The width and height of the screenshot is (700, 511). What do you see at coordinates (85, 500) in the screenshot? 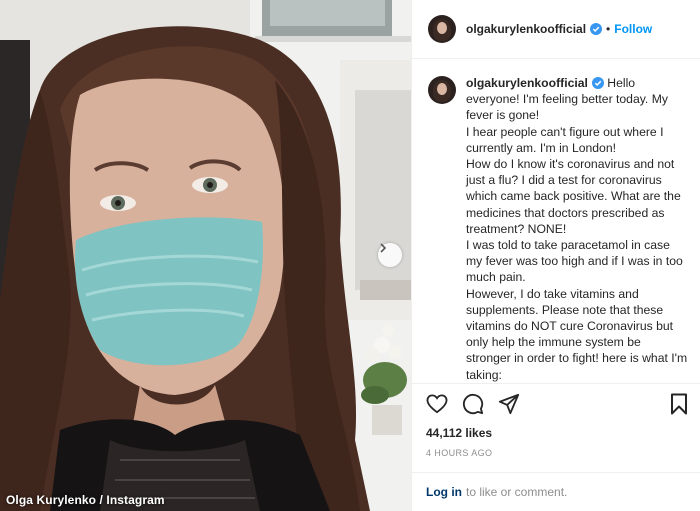
I see `photo-credit: Olga Kurylenko / Instagram` at bounding box center [85, 500].